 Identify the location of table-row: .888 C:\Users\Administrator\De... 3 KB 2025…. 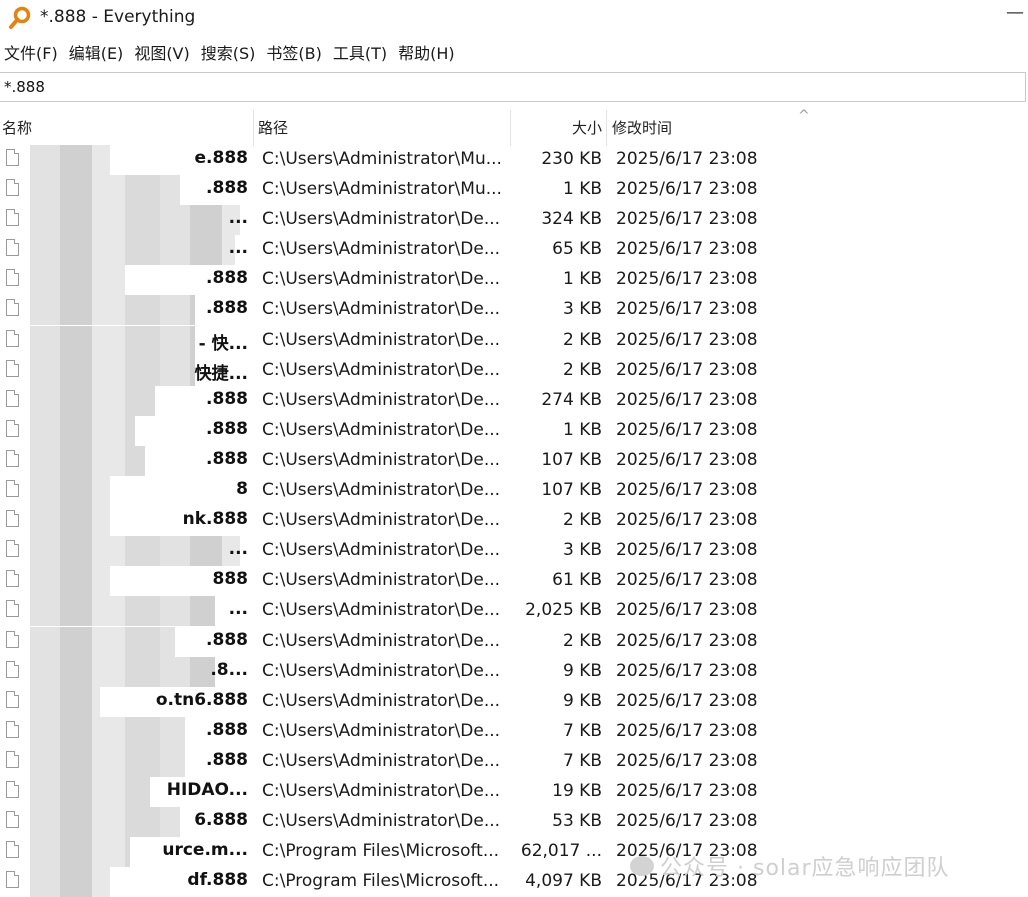
(503, 310).